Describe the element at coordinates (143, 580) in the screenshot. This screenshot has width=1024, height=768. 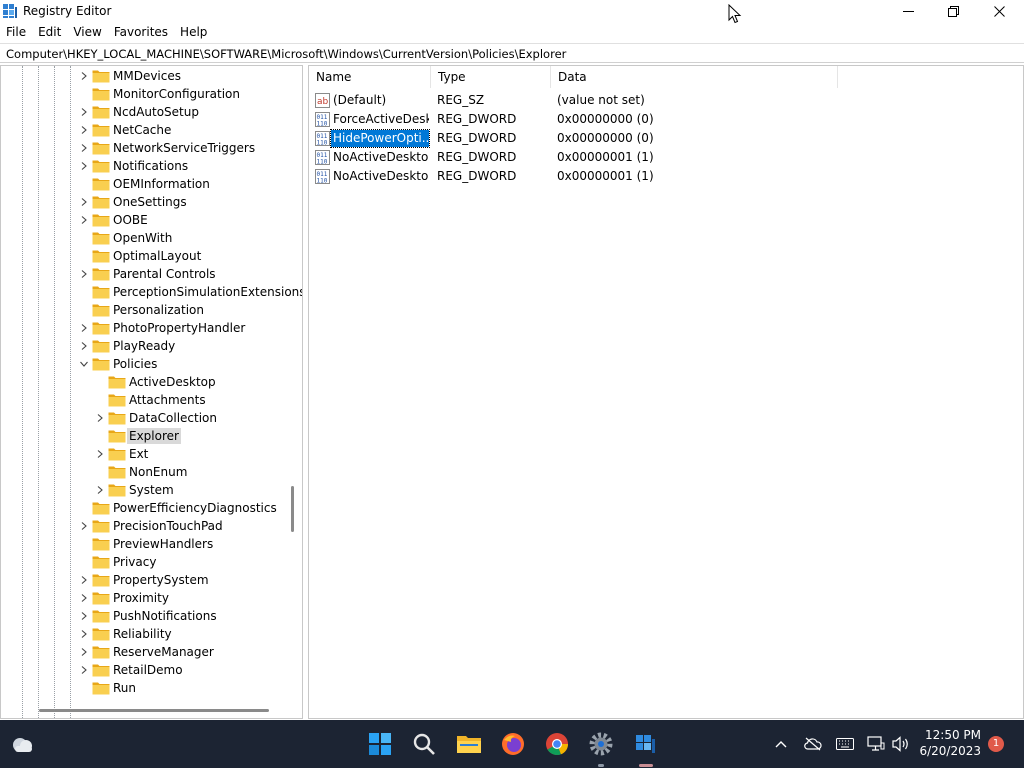
I see `tree-item-propertysystem: PropertySystem` at that location.